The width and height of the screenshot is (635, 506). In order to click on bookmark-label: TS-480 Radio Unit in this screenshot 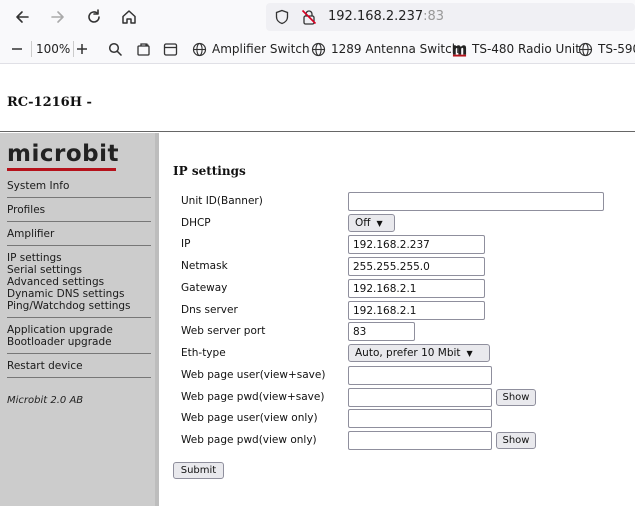, I will do `click(526, 49)`.